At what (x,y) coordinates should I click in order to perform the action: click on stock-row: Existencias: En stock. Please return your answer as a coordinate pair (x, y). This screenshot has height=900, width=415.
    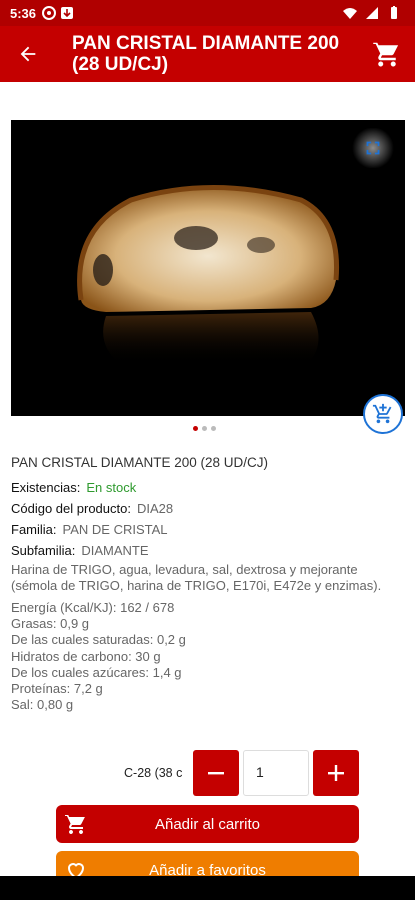
    Looking at the image, I should click on (73, 487).